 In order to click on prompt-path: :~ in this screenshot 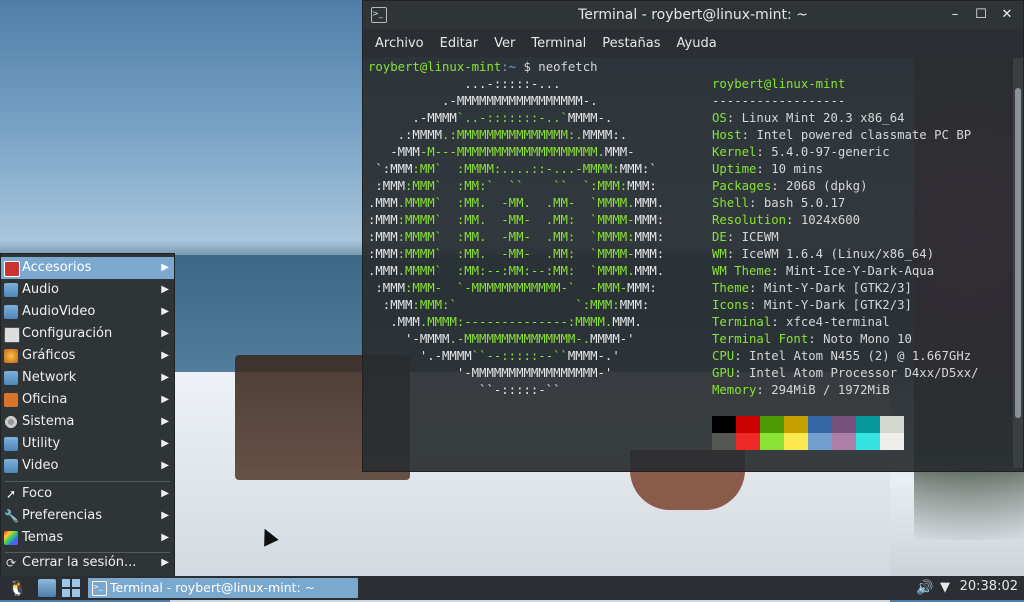, I will do `click(509, 67)`.